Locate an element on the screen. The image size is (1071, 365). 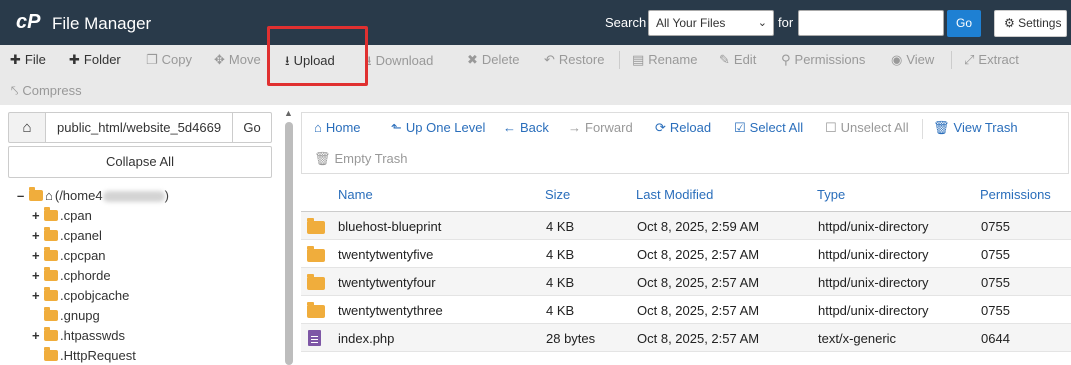
restore-button: ↶ Restore is located at coordinates (574, 60).